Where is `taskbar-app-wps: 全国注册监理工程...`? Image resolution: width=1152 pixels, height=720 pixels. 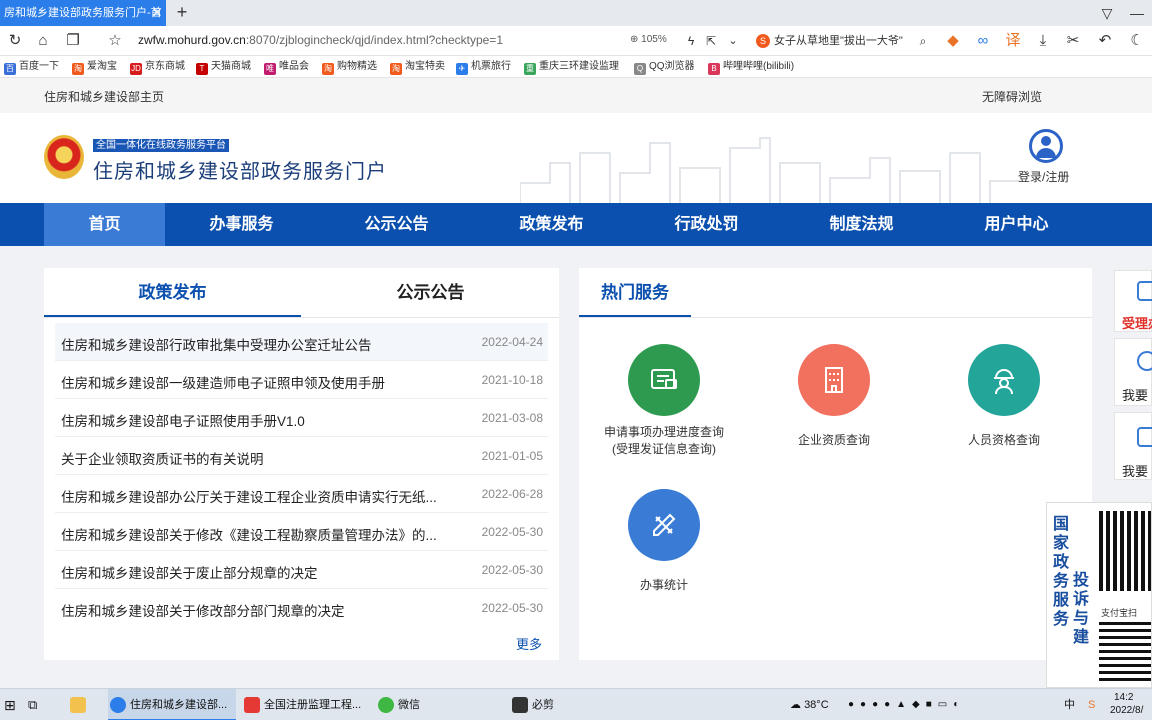
taskbar-app-wps: 全国注册监理工程... is located at coordinates (306, 704).